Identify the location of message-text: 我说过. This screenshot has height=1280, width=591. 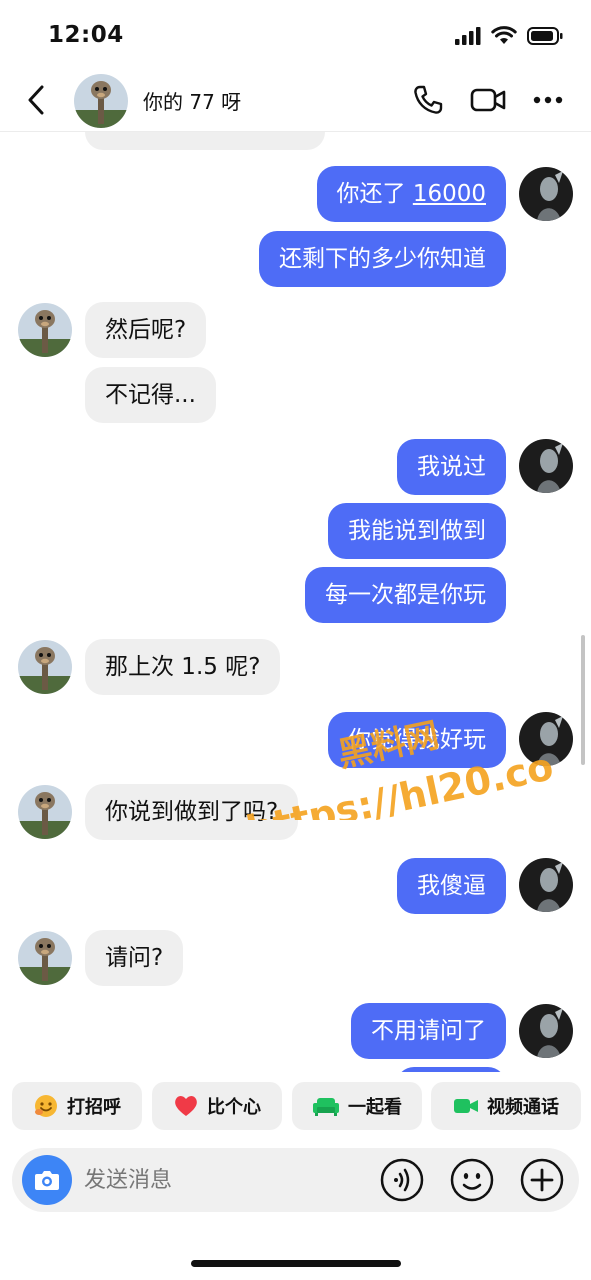
(451, 467).